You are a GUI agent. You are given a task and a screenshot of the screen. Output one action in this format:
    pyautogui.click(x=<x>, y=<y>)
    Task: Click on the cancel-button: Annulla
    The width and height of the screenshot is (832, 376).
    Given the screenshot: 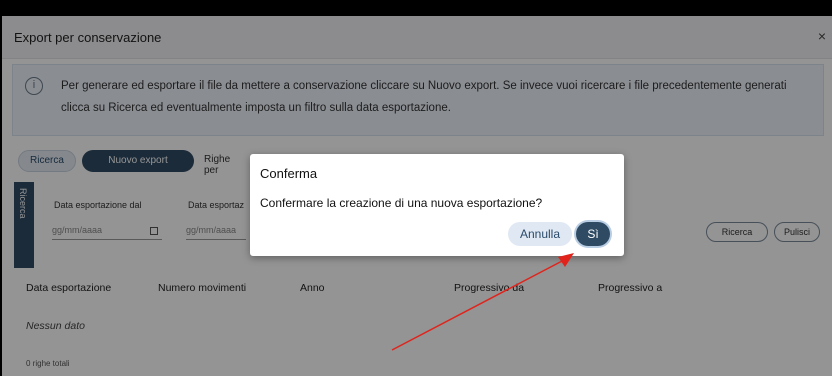 What is the action you would take?
    pyautogui.click(x=540, y=234)
    